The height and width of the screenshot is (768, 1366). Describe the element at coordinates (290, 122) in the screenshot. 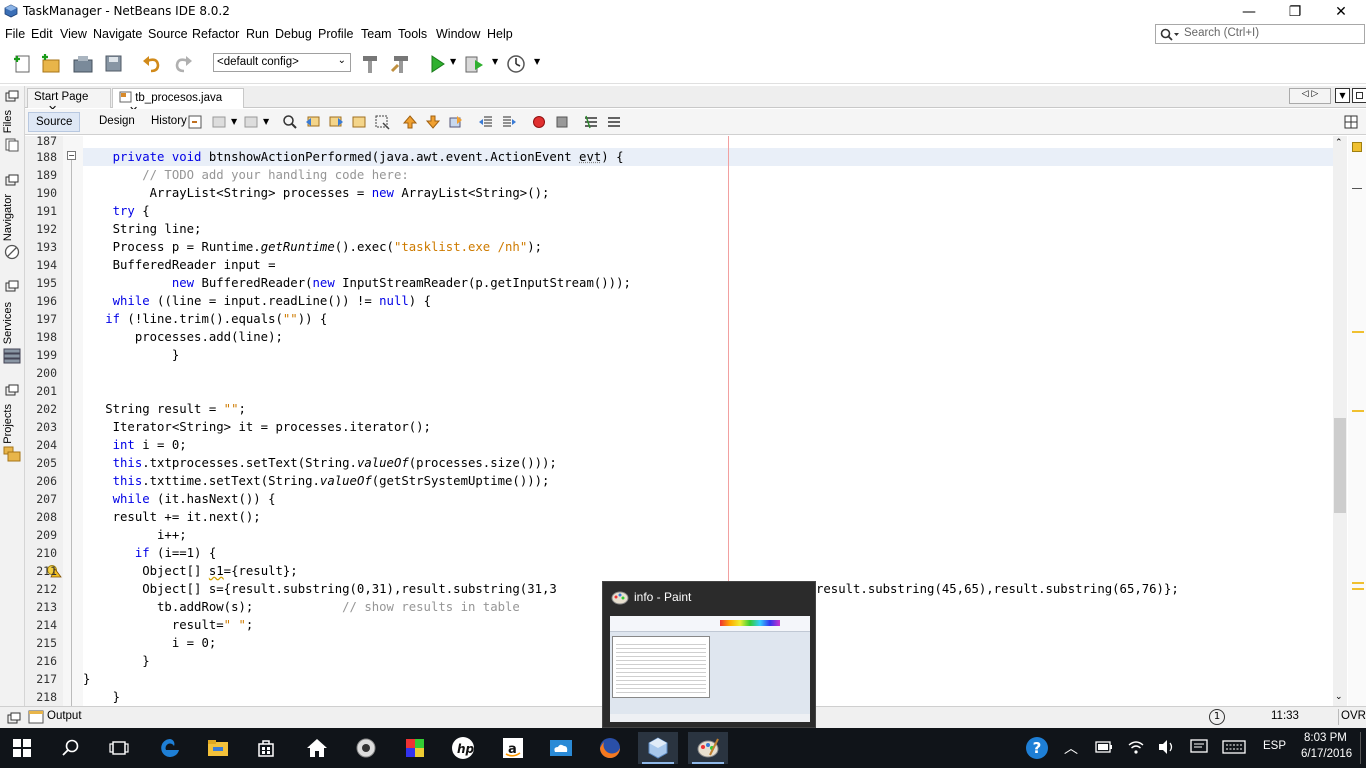

I see `find-icon` at that location.